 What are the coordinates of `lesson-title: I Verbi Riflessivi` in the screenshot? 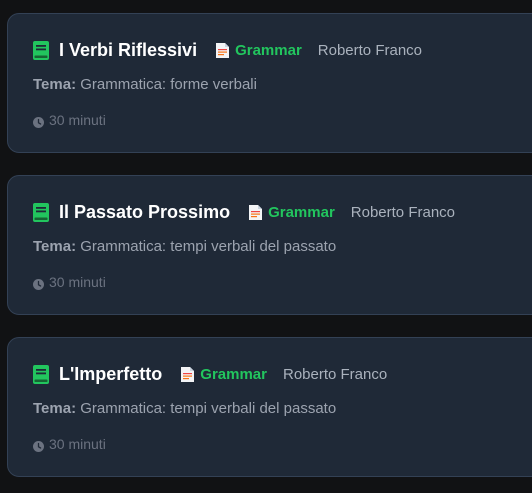 It's located at (128, 50).